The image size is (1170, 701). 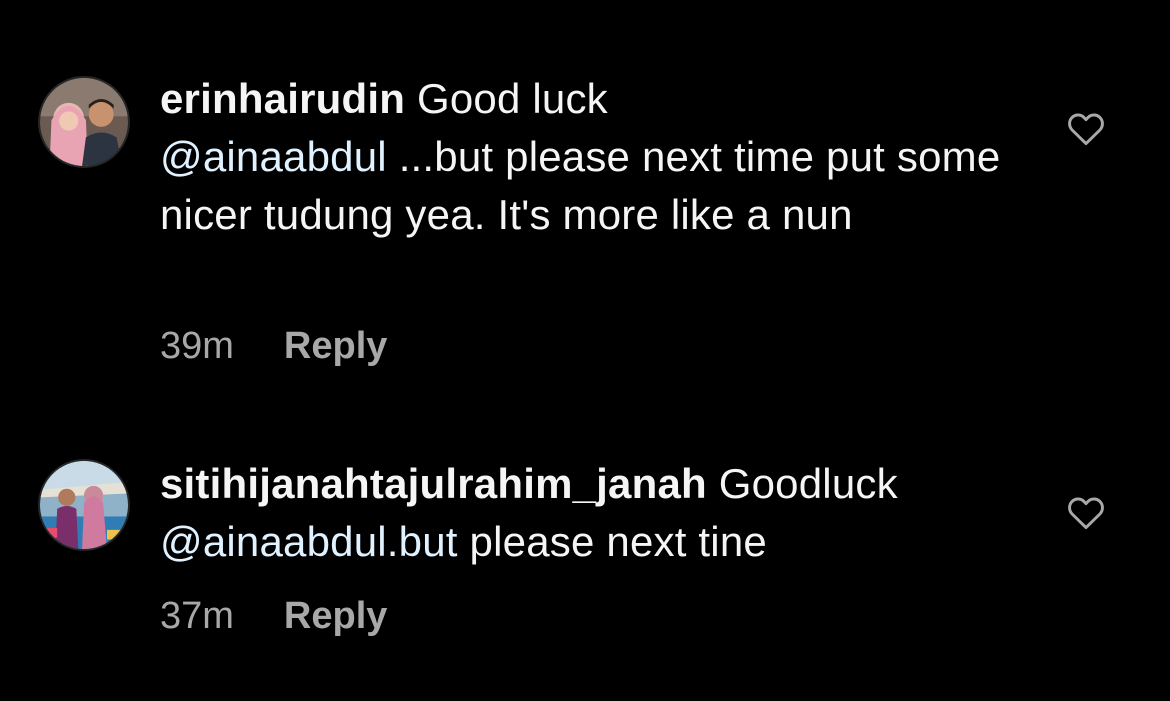 What do you see at coordinates (808, 483) in the screenshot?
I see `comment-body: Goodluck` at bounding box center [808, 483].